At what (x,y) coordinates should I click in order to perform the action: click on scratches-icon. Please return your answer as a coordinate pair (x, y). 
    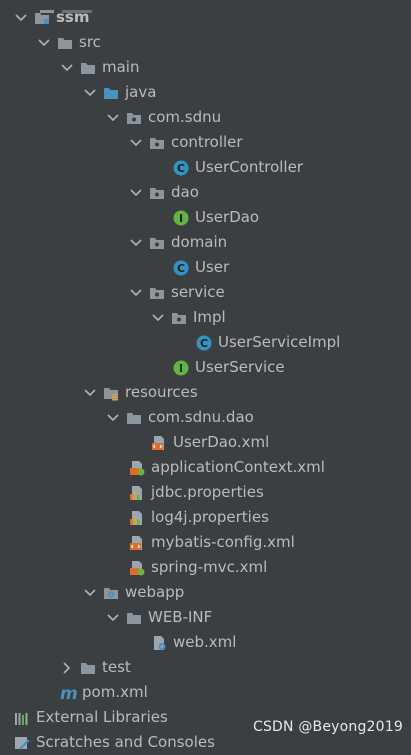
    Looking at the image, I should click on (22, 743).